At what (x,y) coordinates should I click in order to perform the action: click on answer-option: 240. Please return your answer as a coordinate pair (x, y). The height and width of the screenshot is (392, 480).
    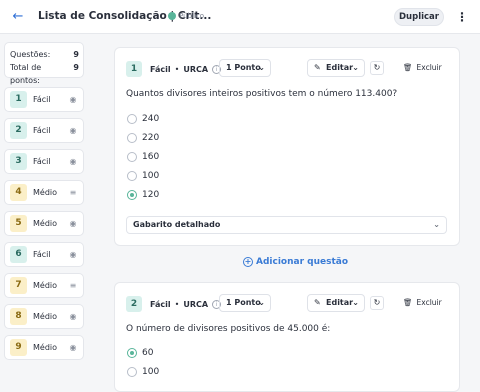
    Looking at the image, I should click on (143, 119).